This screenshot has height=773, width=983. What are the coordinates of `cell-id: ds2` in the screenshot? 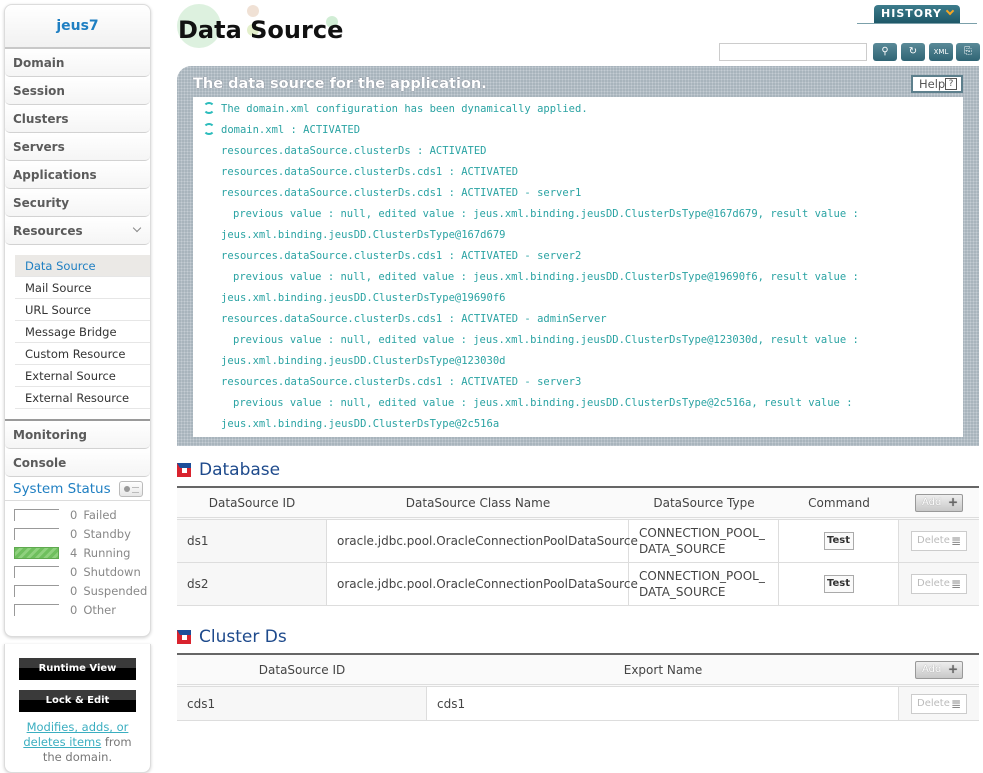 It's located at (252, 584).